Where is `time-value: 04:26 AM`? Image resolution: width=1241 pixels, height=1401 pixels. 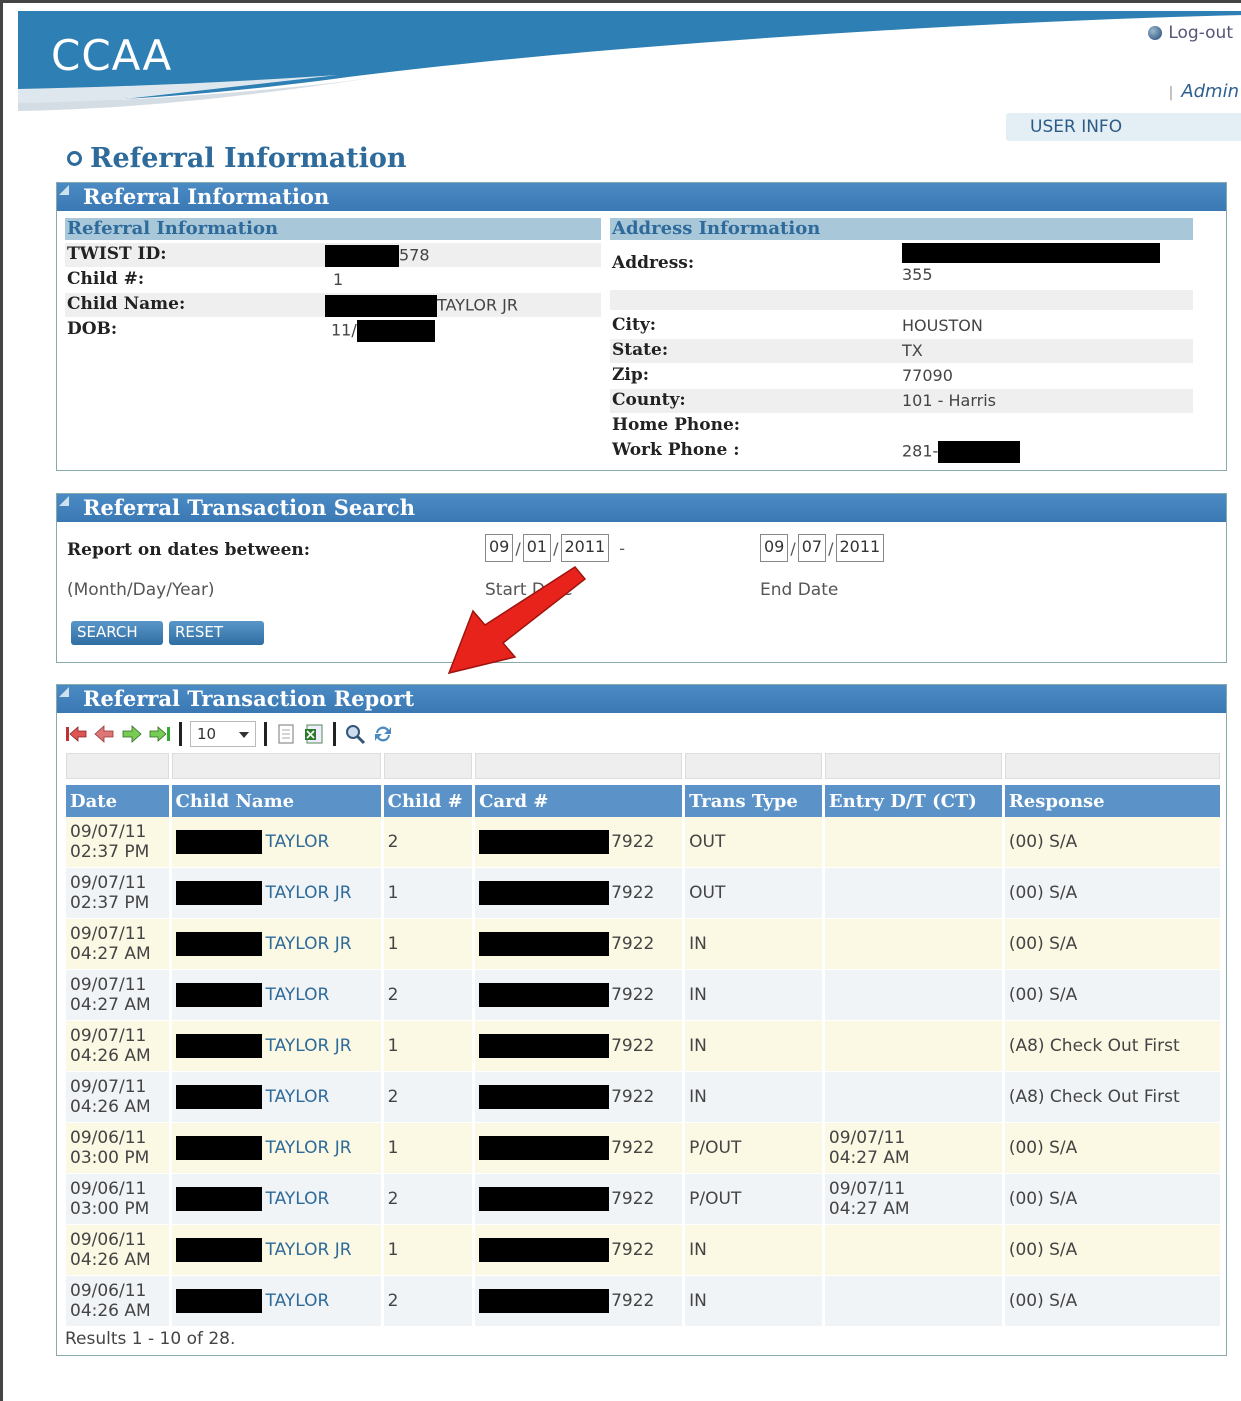 time-value: 04:26 AM is located at coordinates (110, 1260).